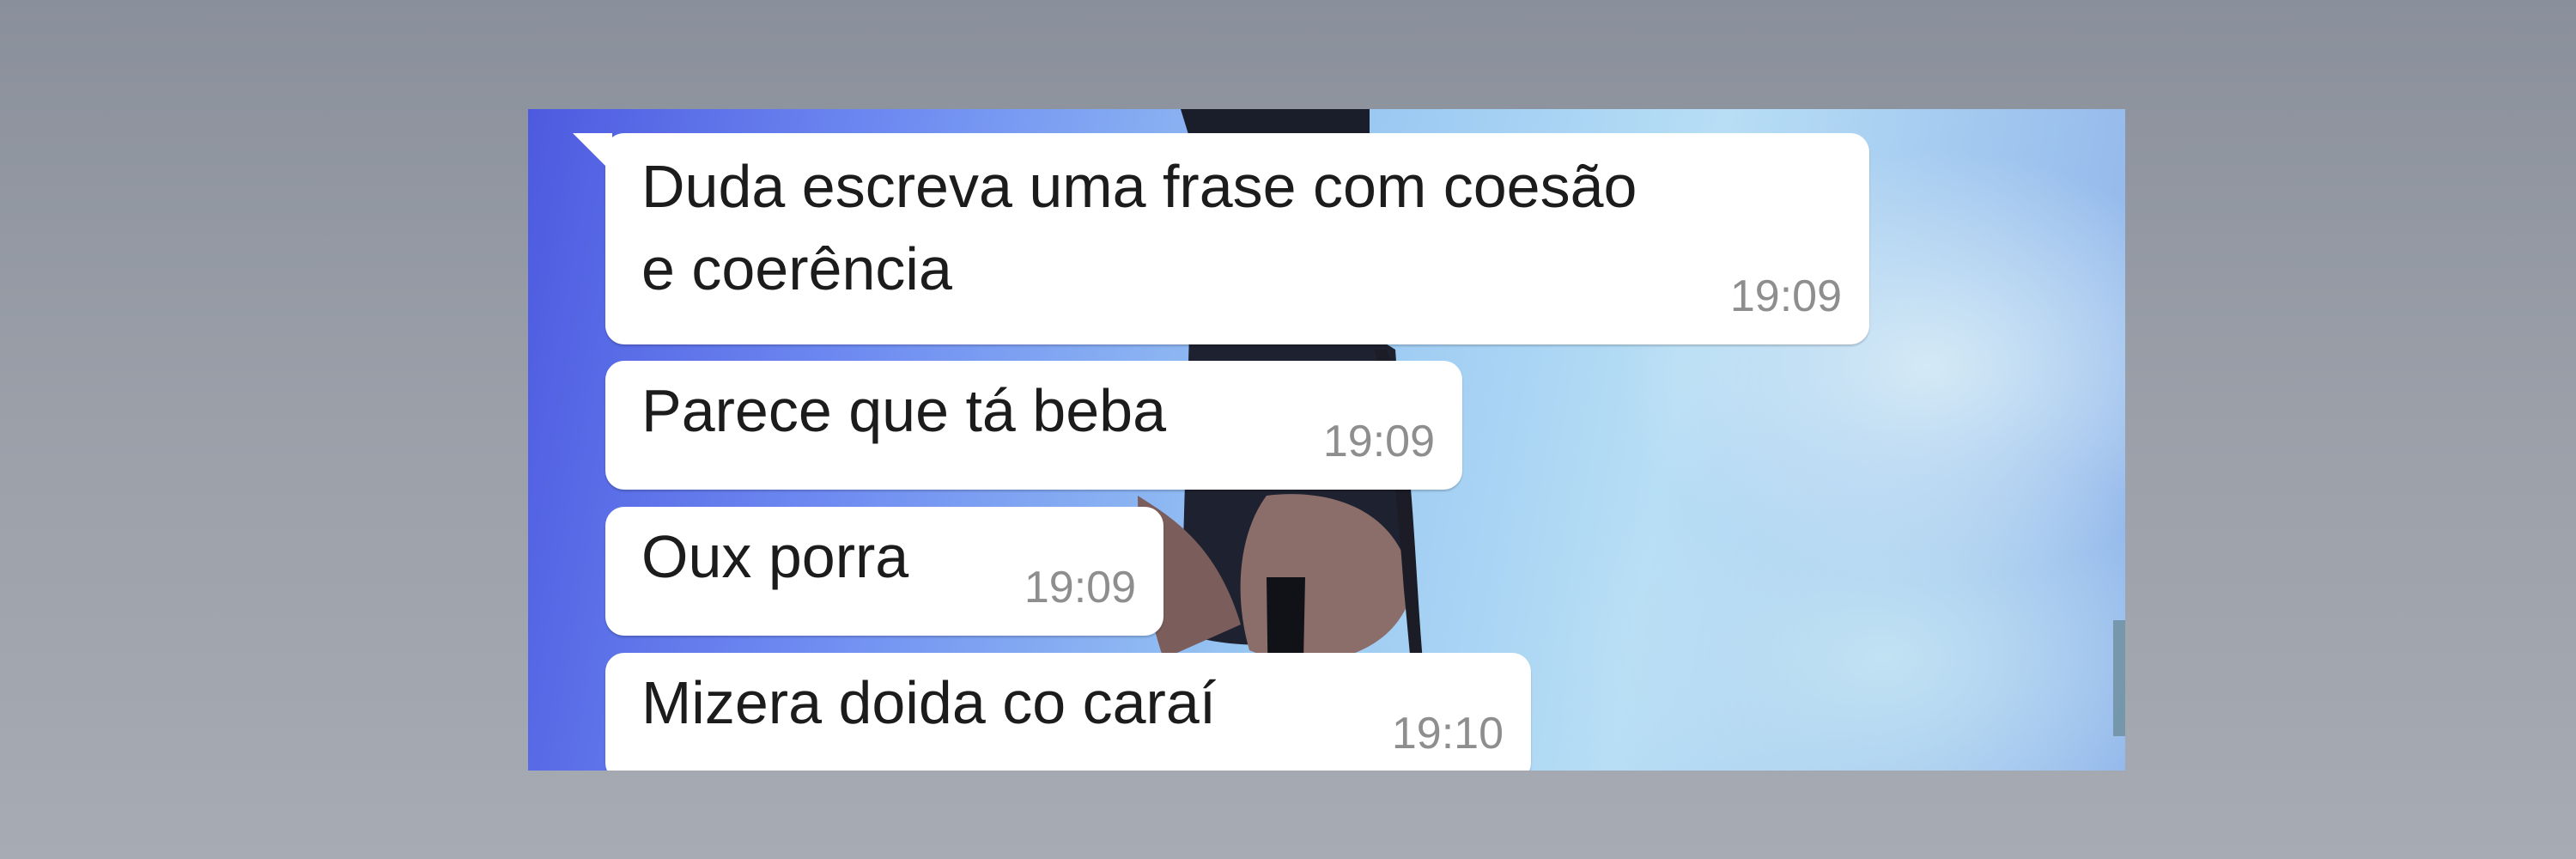 This screenshot has height=859, width=2576. Describe the element at coordinates (904, 411) in the screenshot. I see `message-text: Parece que tá beba` at that location.